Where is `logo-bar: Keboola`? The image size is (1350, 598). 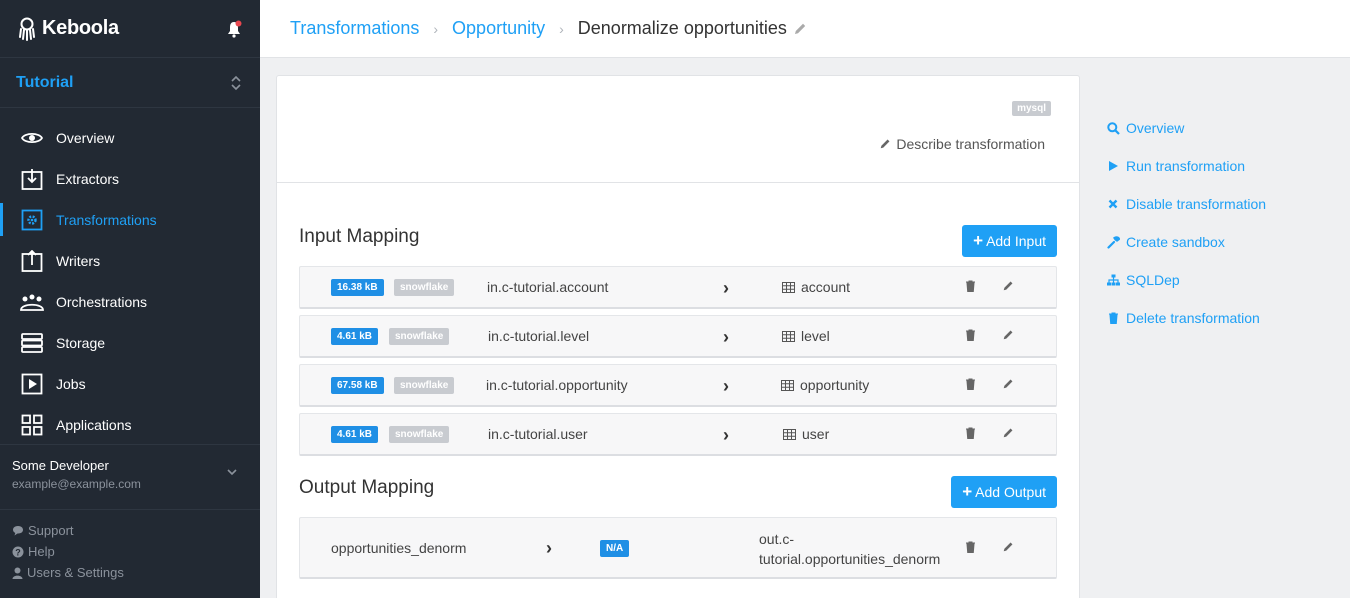
logo-bar: Keboola is located at coordinates (130, 29).